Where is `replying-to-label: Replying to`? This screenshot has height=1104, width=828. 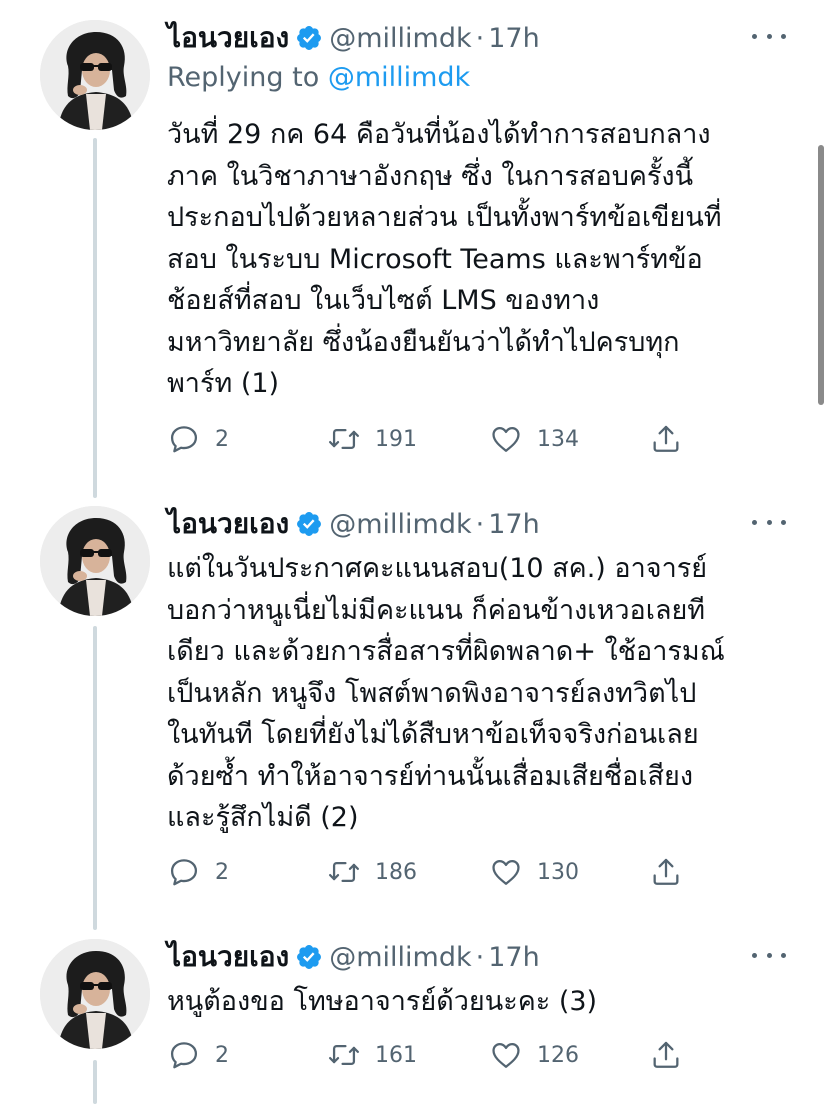 replying-to-label: Replying to is located at coordinates (243, 77).